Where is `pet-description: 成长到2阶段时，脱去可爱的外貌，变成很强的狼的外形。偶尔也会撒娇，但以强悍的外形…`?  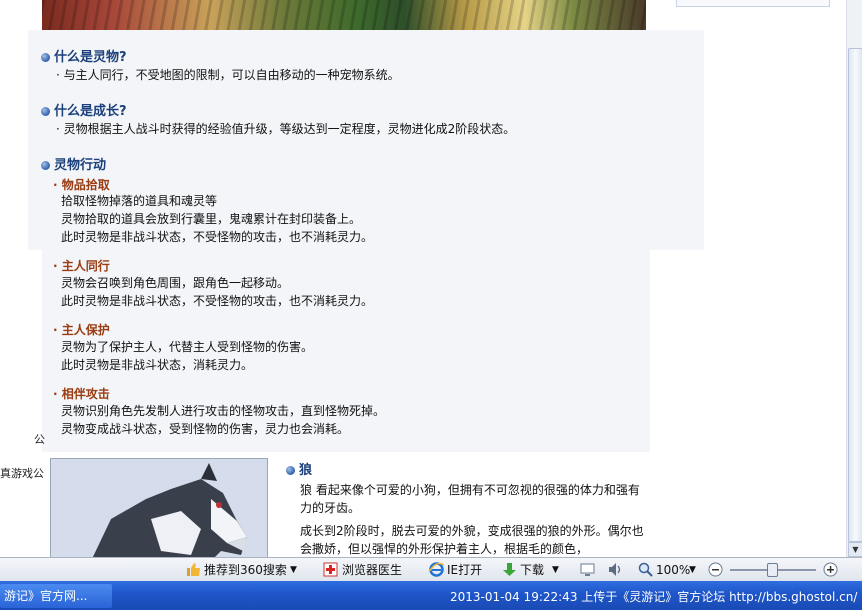 pet-description: 成长到2阶段时，脱去可爱的外貌，变成很强的狼的外形。偶尔也会撒娇，但以强悍的外形… is located at coordinates (472, 540).